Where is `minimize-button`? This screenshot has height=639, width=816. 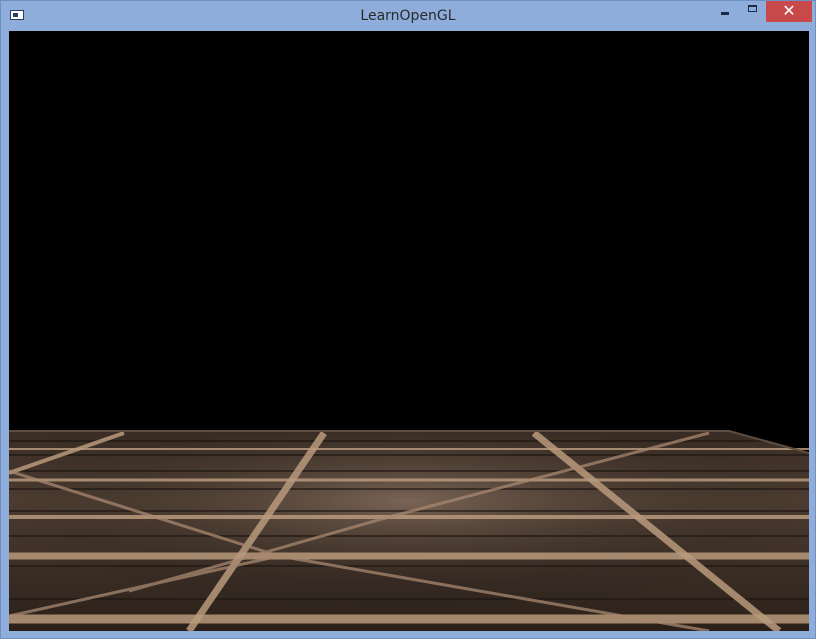
minimize-button is located at coordinates (725, 11).